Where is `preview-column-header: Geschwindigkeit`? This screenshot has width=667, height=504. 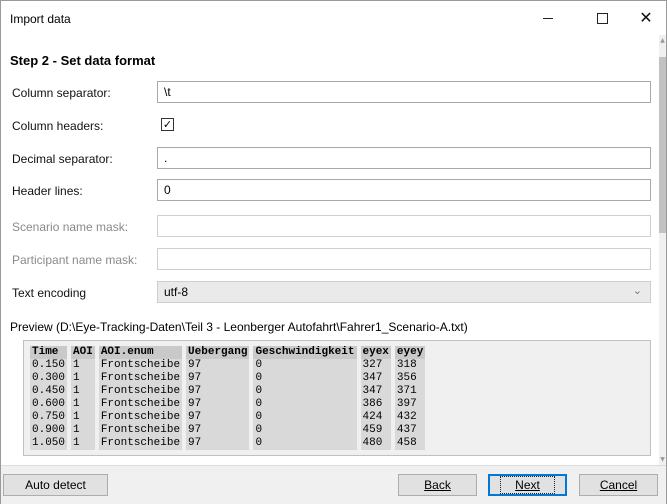 preview-column-header: Geschwindigkeit is located at coordinates (305, 352).